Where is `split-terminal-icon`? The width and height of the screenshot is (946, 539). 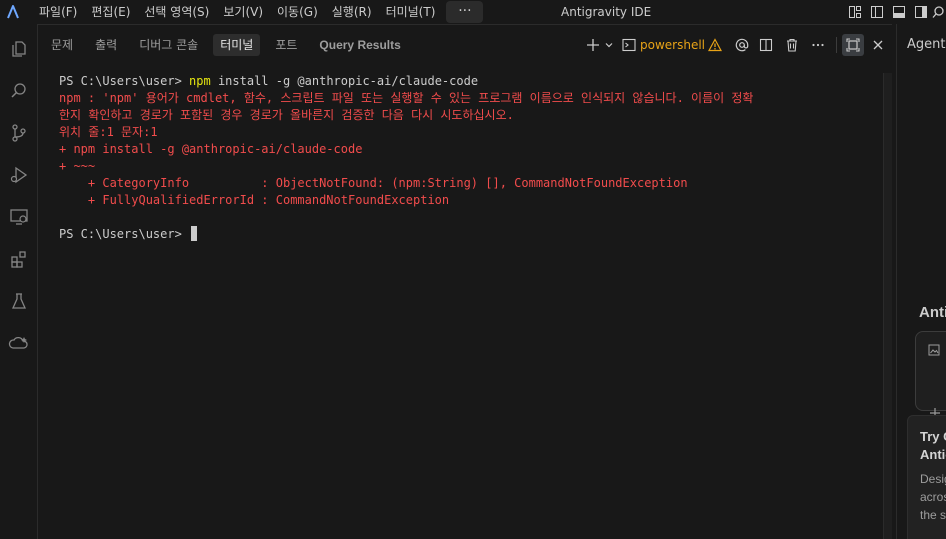
split-terminal-icon is located at coordinates (766, 45).